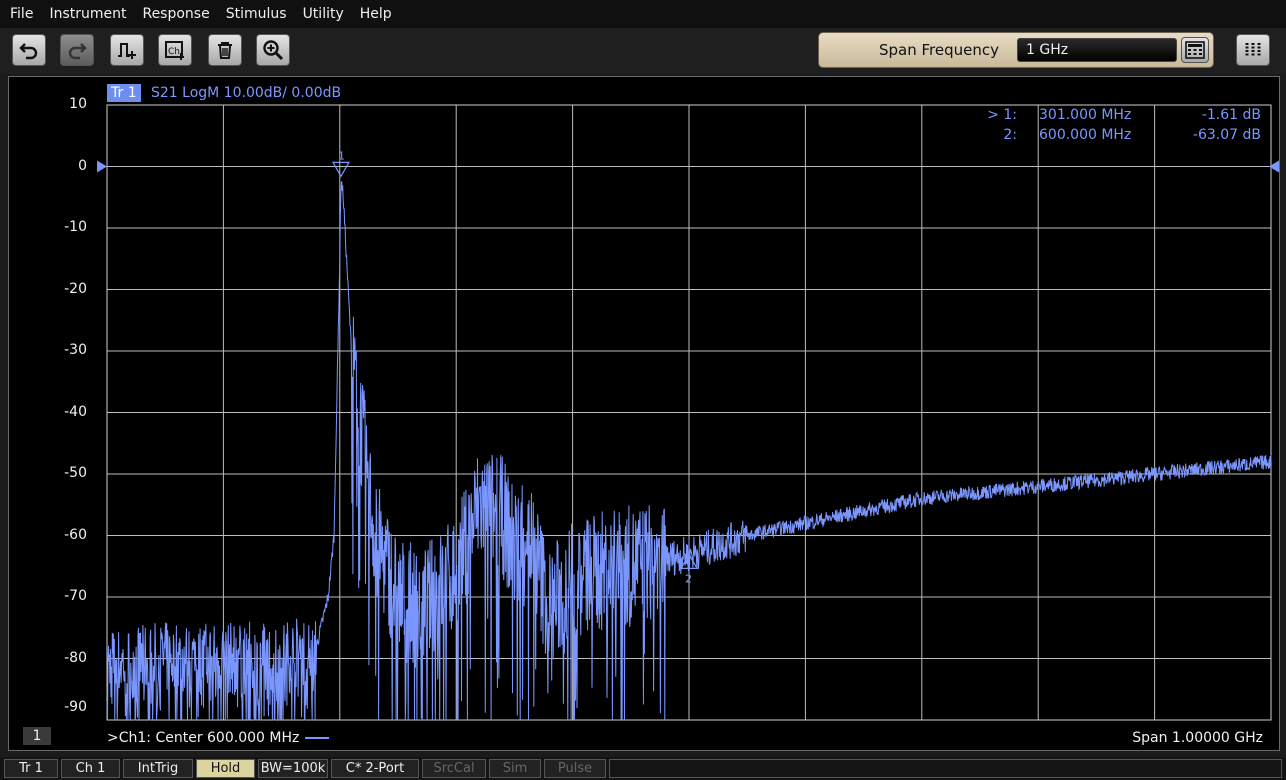 This screenshot has height=780, width=1286. I want to click on undo-icon, so click(28, 51).